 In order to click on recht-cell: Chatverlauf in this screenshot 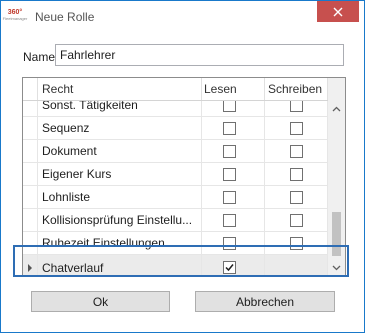, I will do `click(120, 265)`.